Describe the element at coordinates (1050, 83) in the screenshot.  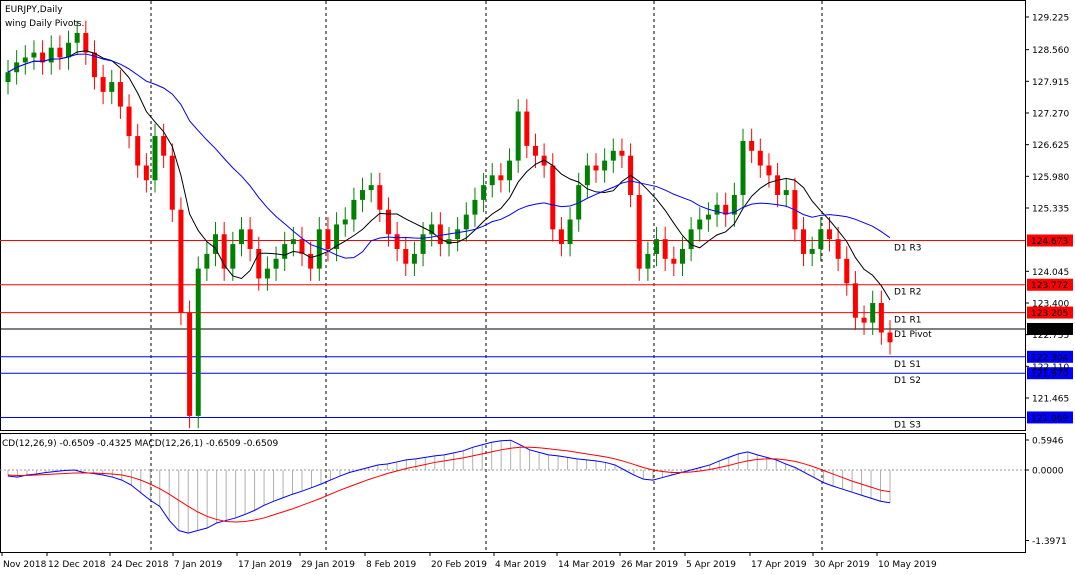
I see `price-tick-label: 127.915` at that location.